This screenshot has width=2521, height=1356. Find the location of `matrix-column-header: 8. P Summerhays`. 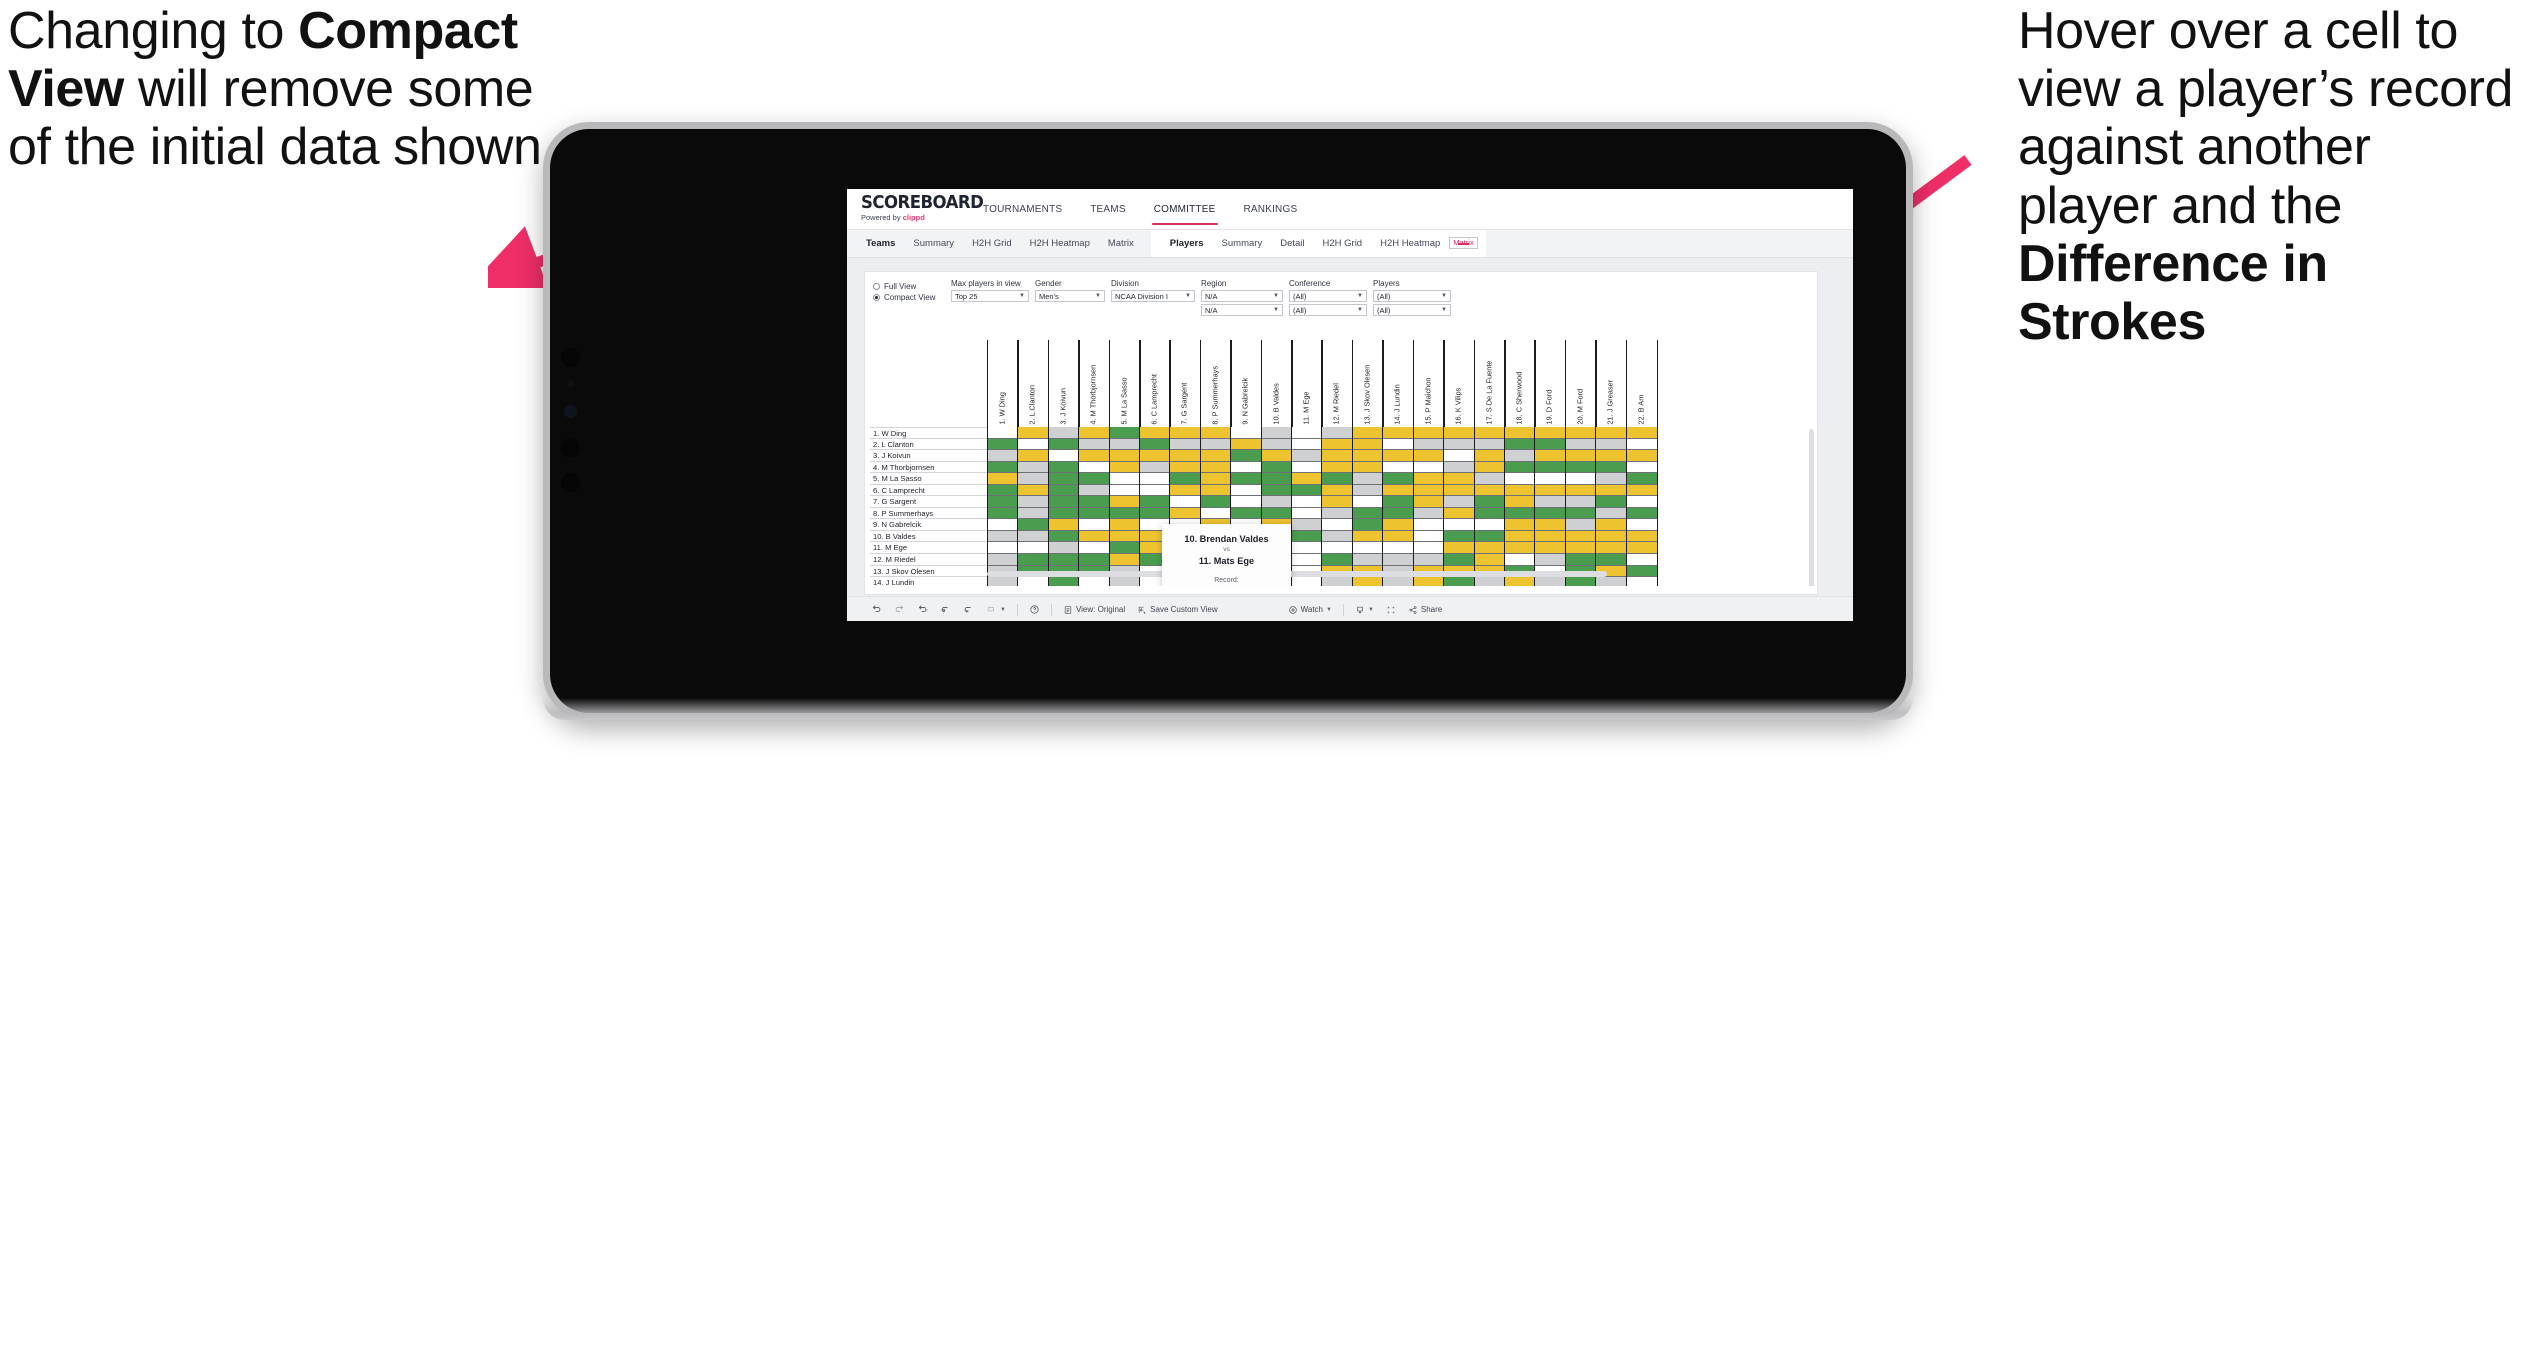

matrix-column-header: 8. P Summerhays is located at coordinates (1215, 383).